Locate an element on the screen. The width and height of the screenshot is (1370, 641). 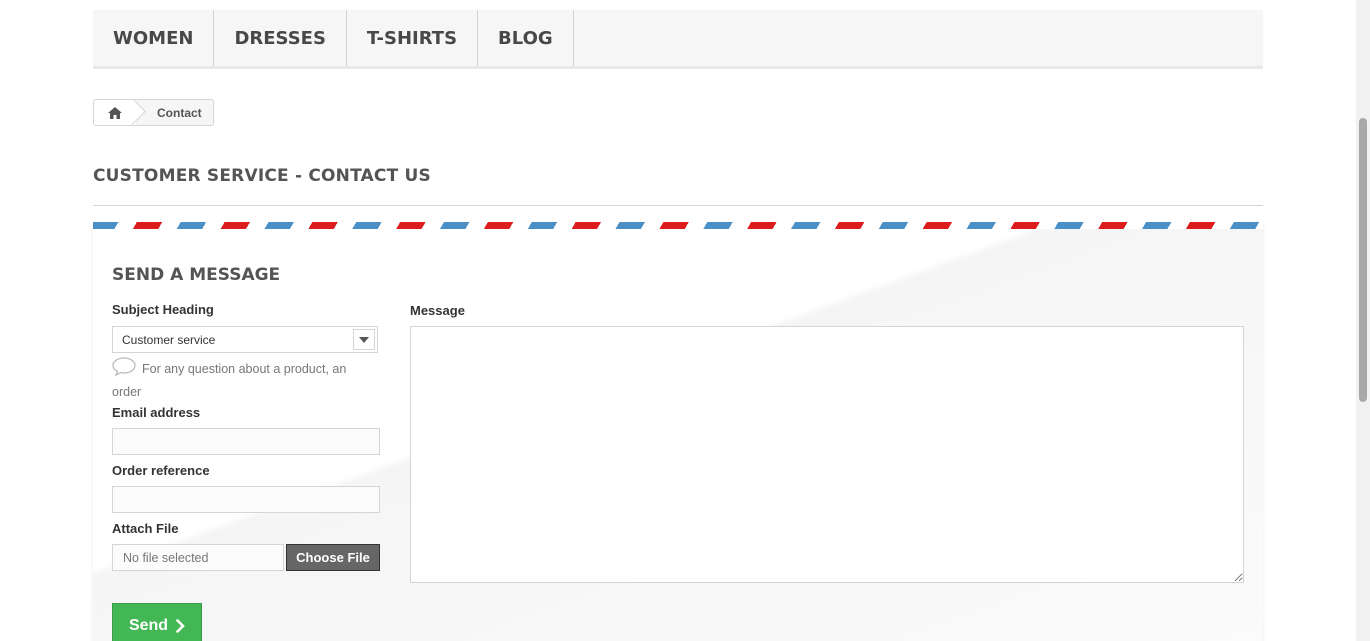
top-menu: WOMEN DRESSES T-SHIRTS BLOG is located at coordinates (678, 39).